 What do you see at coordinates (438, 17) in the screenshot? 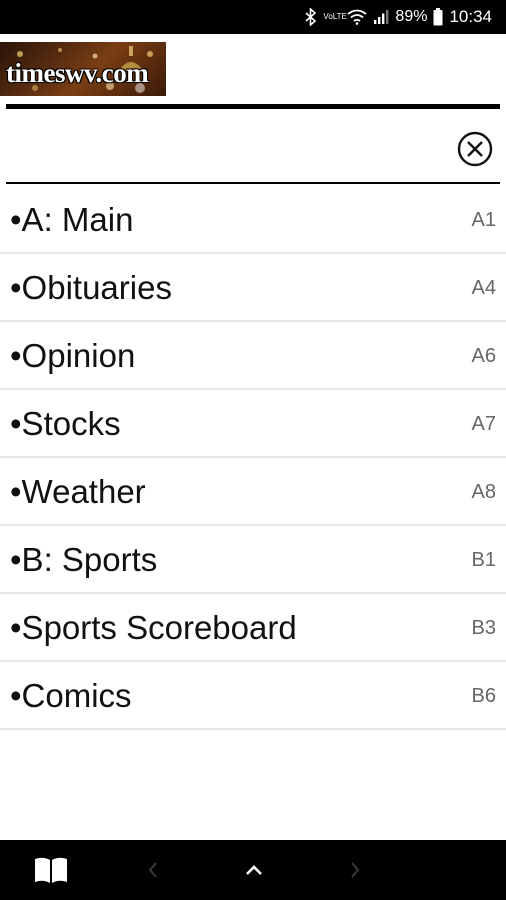
I see `battery-icon` at bounding box center [438, 17].